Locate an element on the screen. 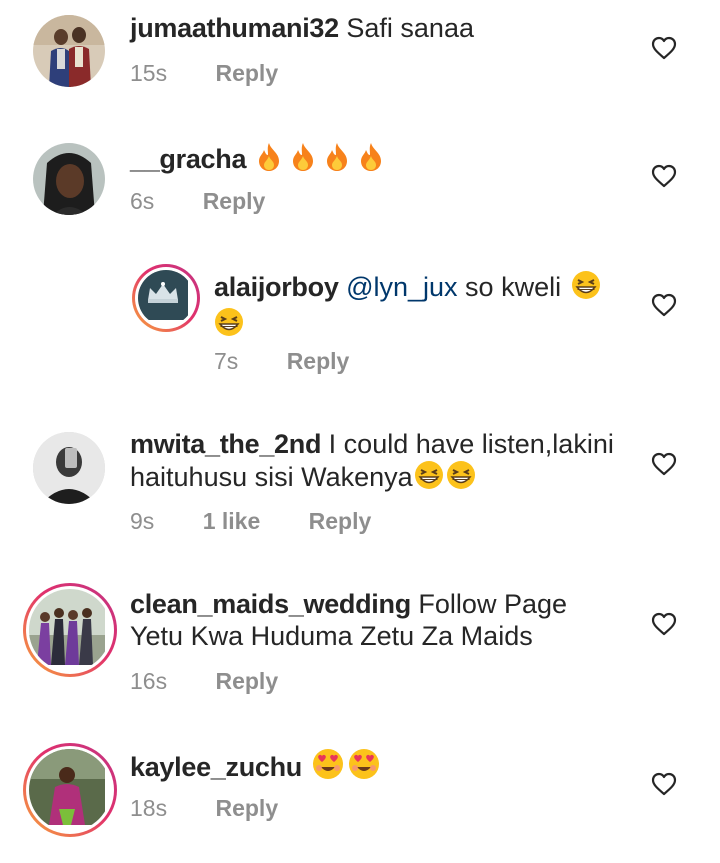  comment-meta: 15s Reply is located at coordinates (204, 73).